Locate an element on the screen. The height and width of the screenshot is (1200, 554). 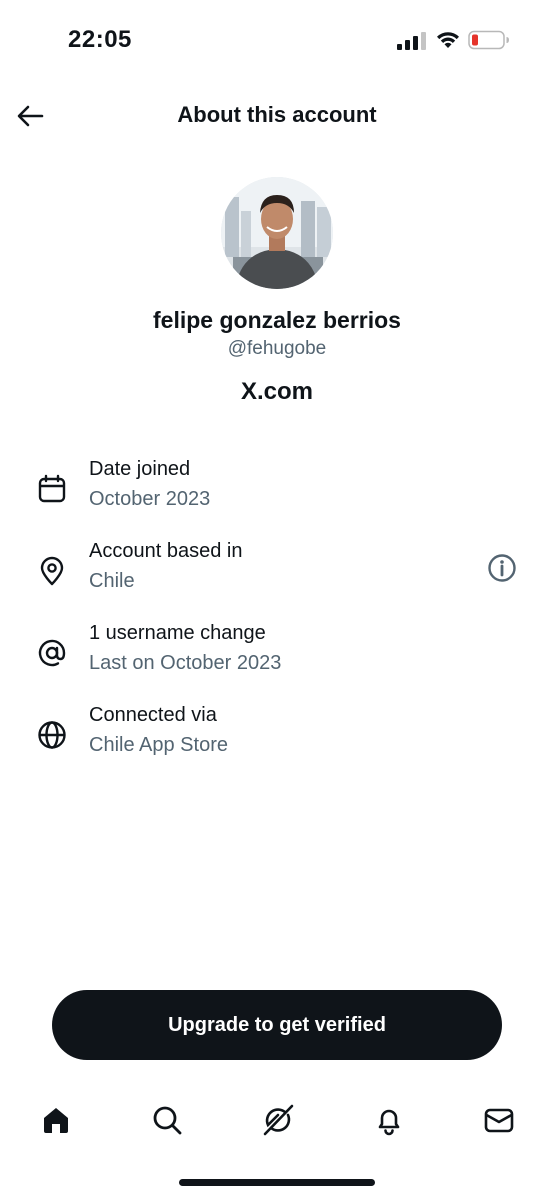
wifi-icon is located at coordinates (448, 40).